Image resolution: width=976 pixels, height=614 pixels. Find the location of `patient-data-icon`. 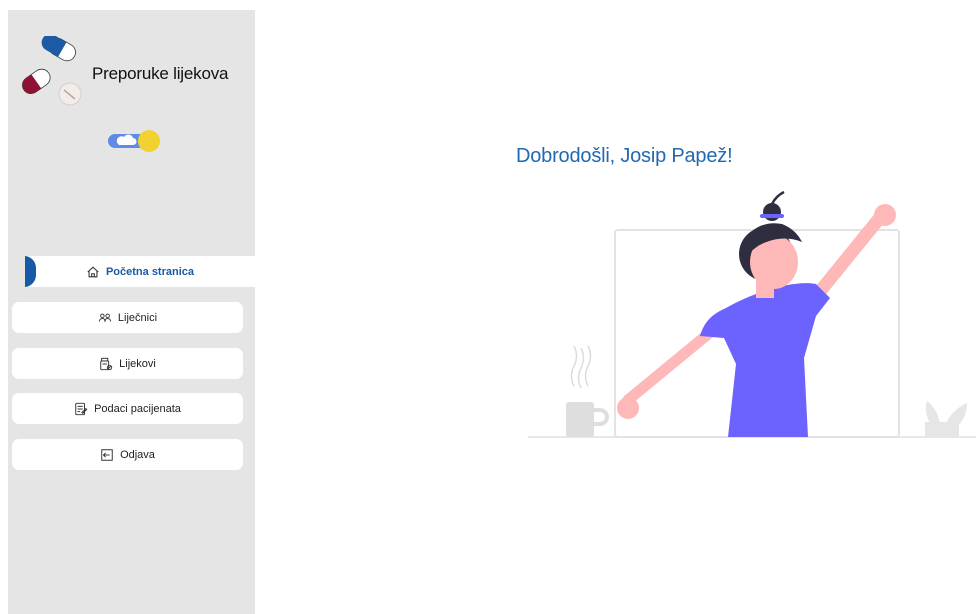

patient-data-icon is located at coordinates (81, 408).